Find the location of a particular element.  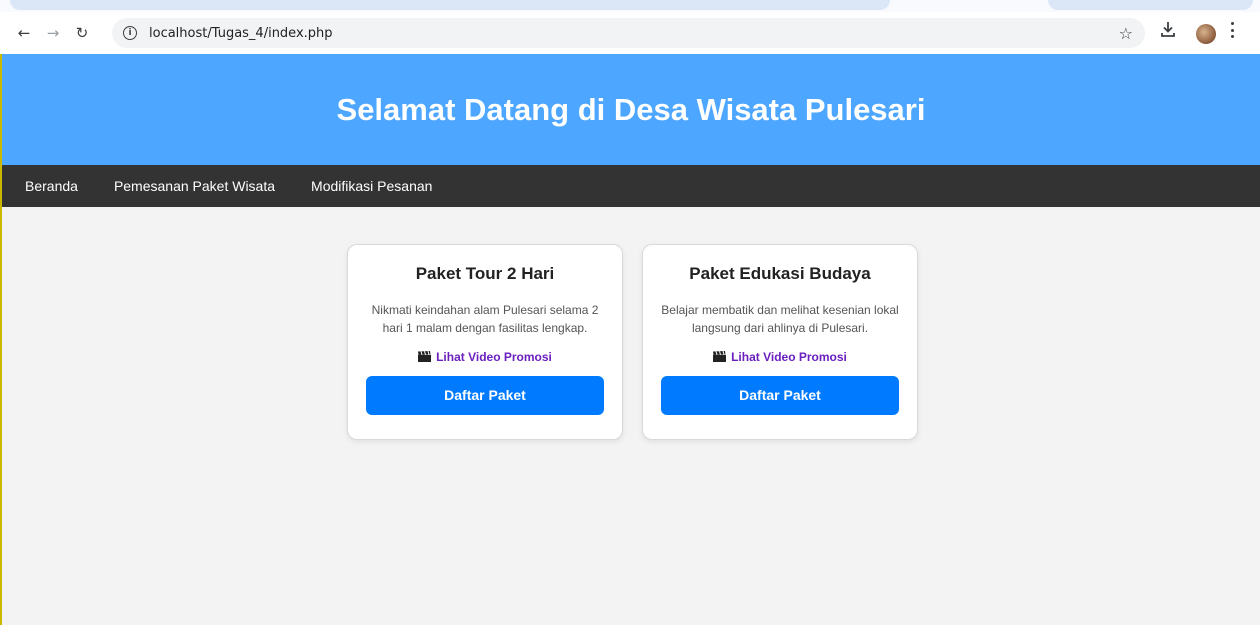

forward-arrow-icon: → is located at coordinates (53, 33).